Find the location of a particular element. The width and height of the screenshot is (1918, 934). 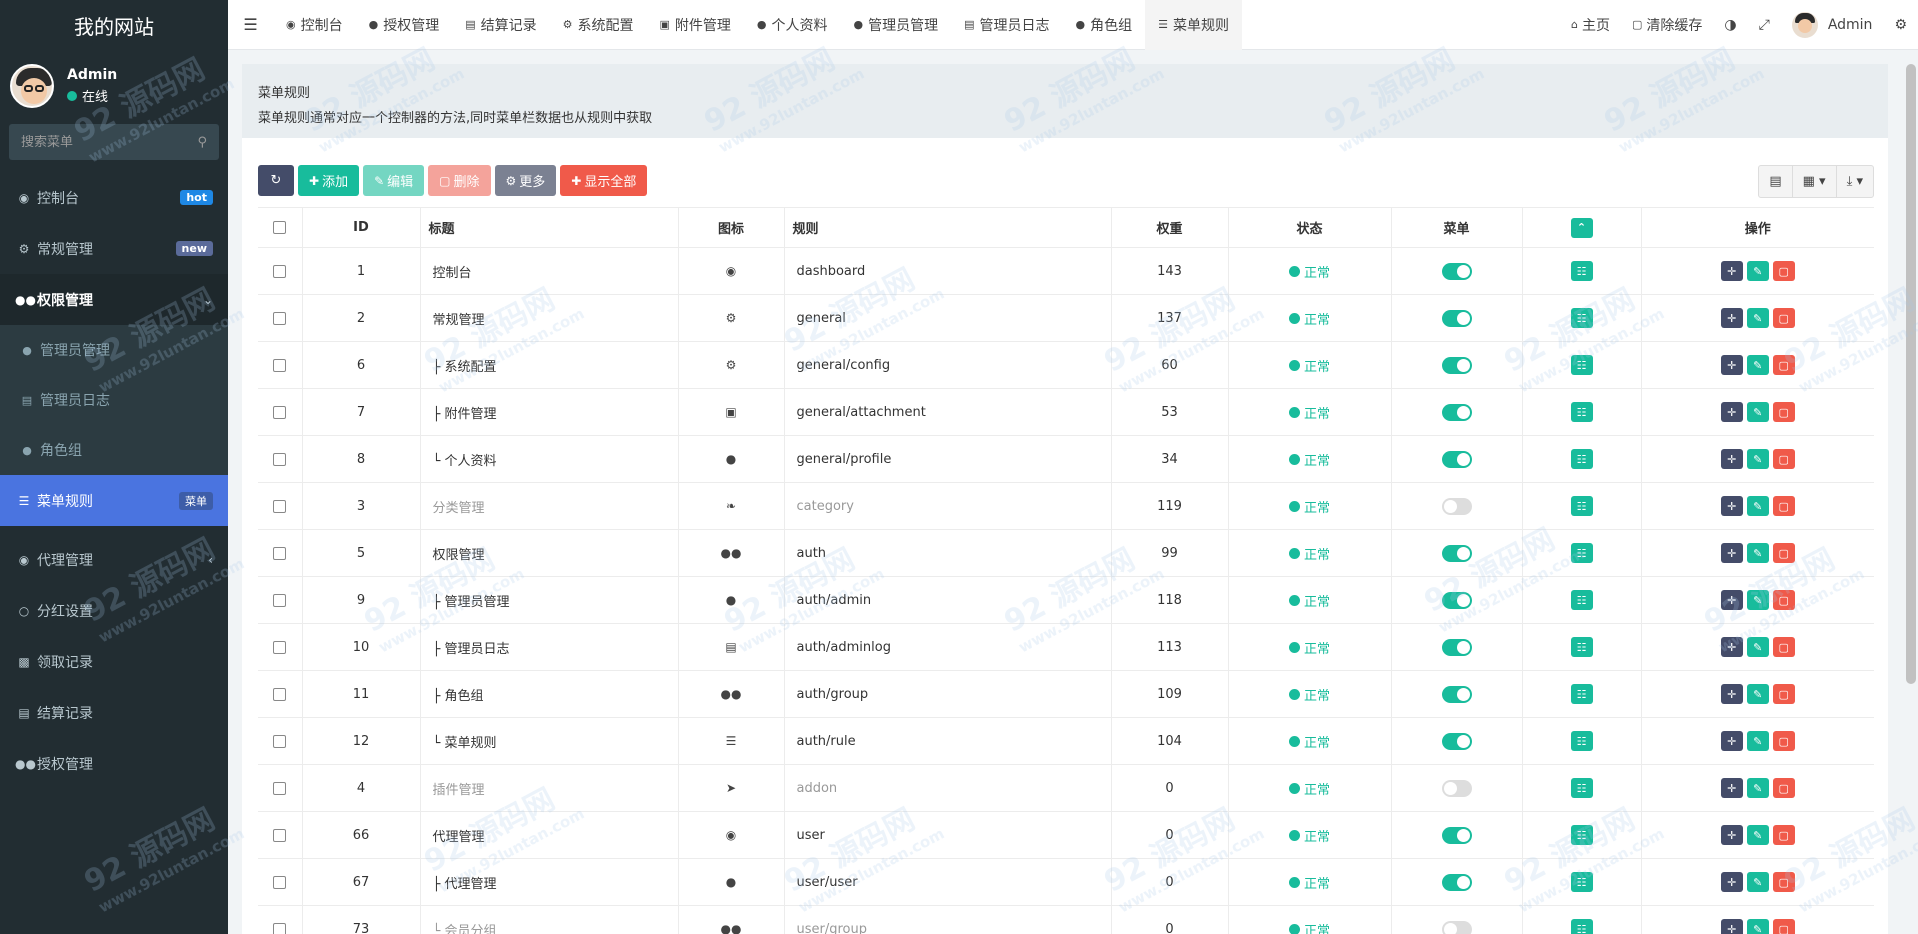

tab-attachment: ▣ 附件管理 is located at coordinates (695, 25).